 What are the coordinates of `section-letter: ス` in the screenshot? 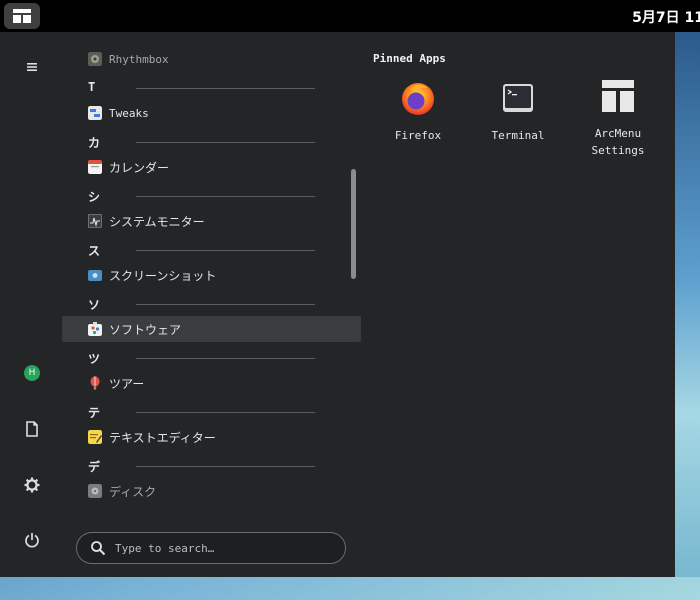 It's located at (94, 251).